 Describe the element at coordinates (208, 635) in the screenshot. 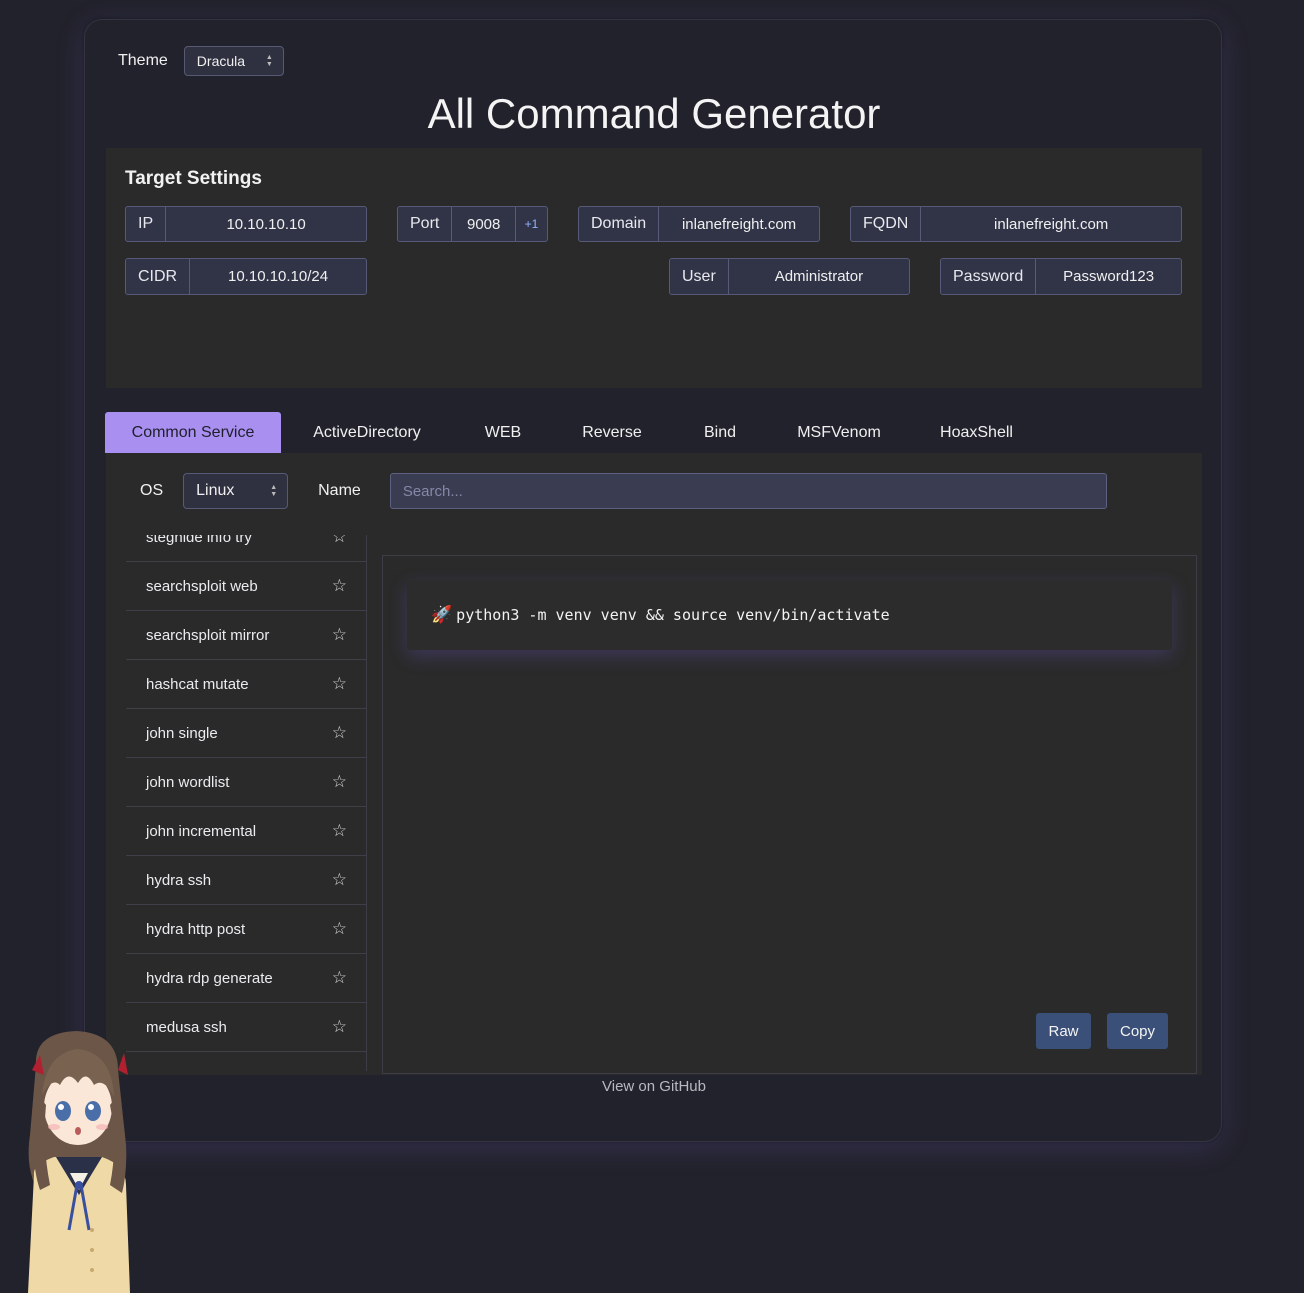

I see `command-name: searchsploit mirror` at that location.